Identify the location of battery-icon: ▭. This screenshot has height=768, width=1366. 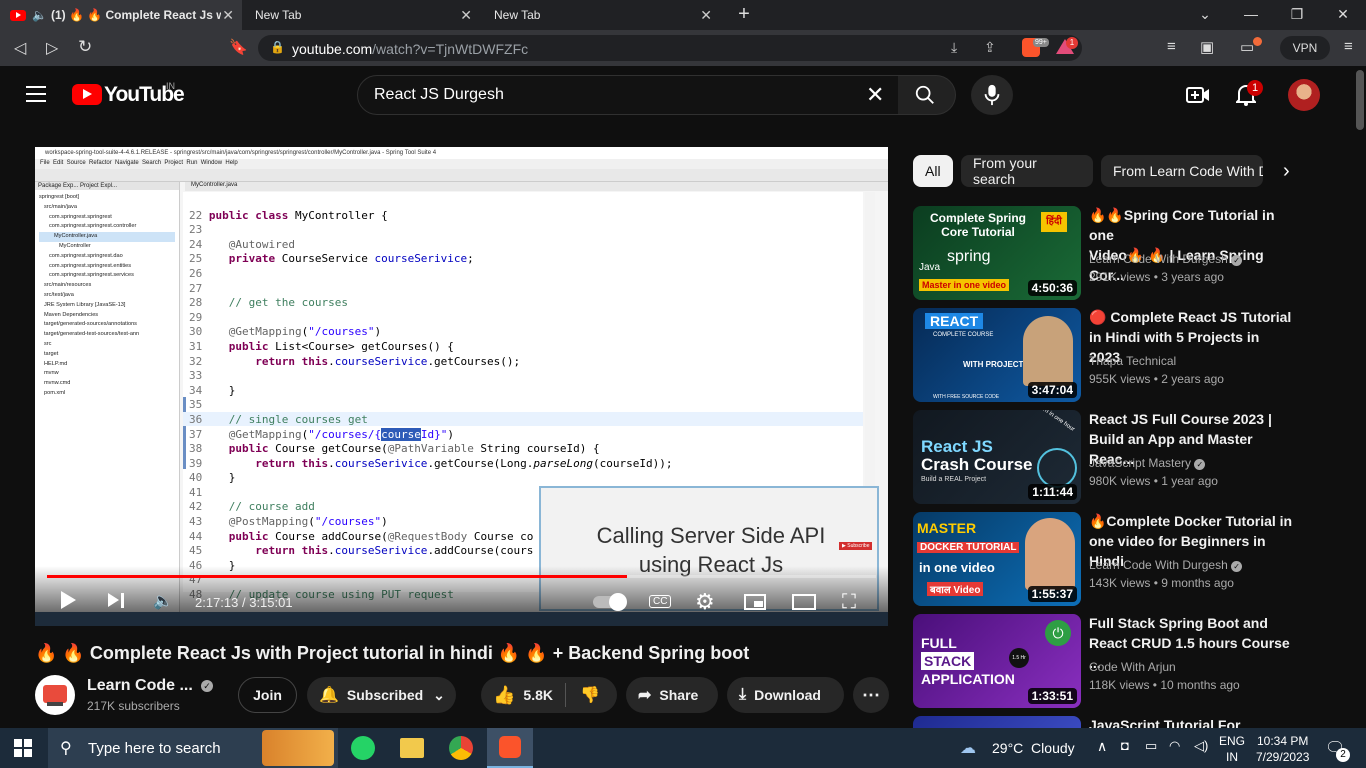
(1151, 746).